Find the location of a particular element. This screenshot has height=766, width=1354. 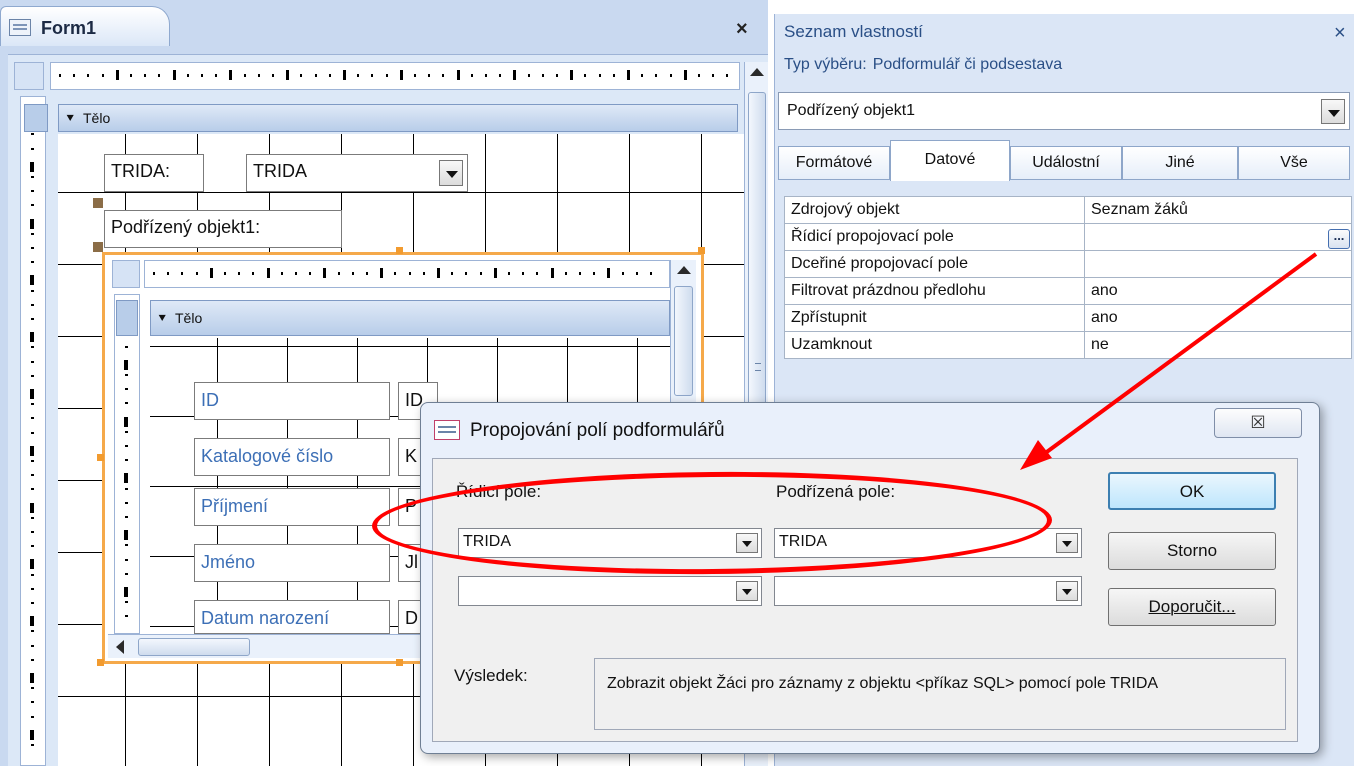

property-value: ne is located at coordinates (1218, 345).